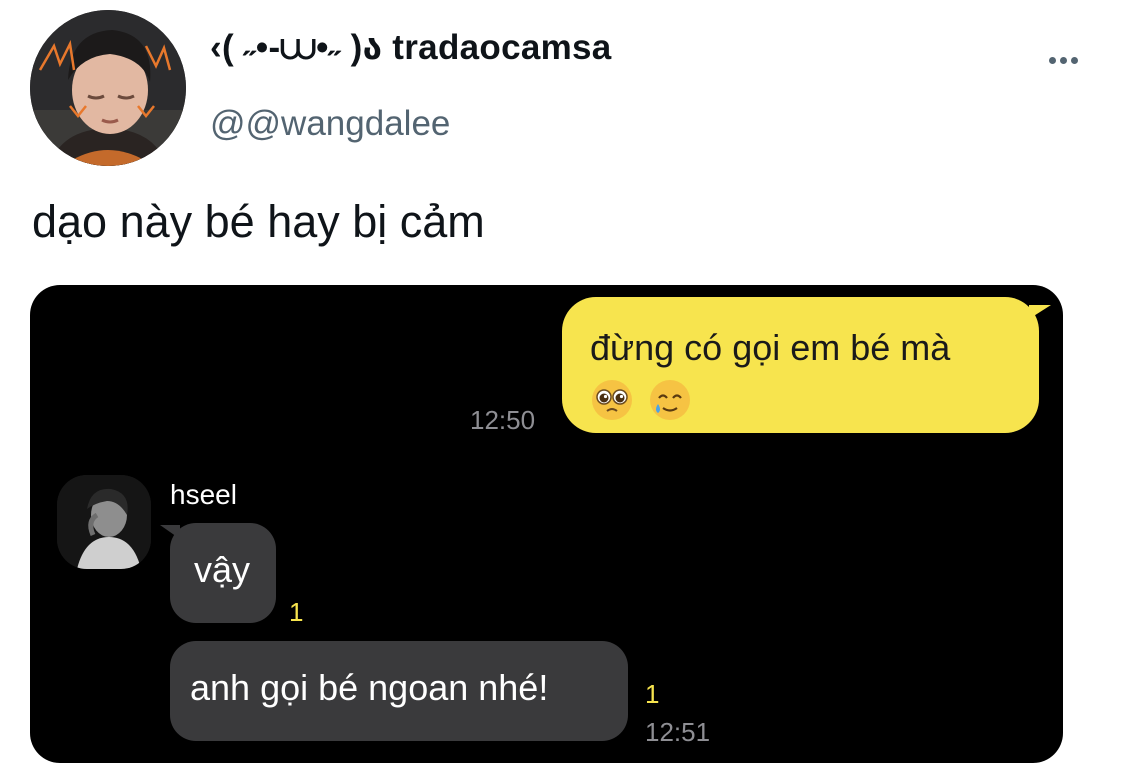  What do you see at coordinates (678, 732) in the screenshot?
I see `message-time: 12:51` at bounding box center [678, 732].